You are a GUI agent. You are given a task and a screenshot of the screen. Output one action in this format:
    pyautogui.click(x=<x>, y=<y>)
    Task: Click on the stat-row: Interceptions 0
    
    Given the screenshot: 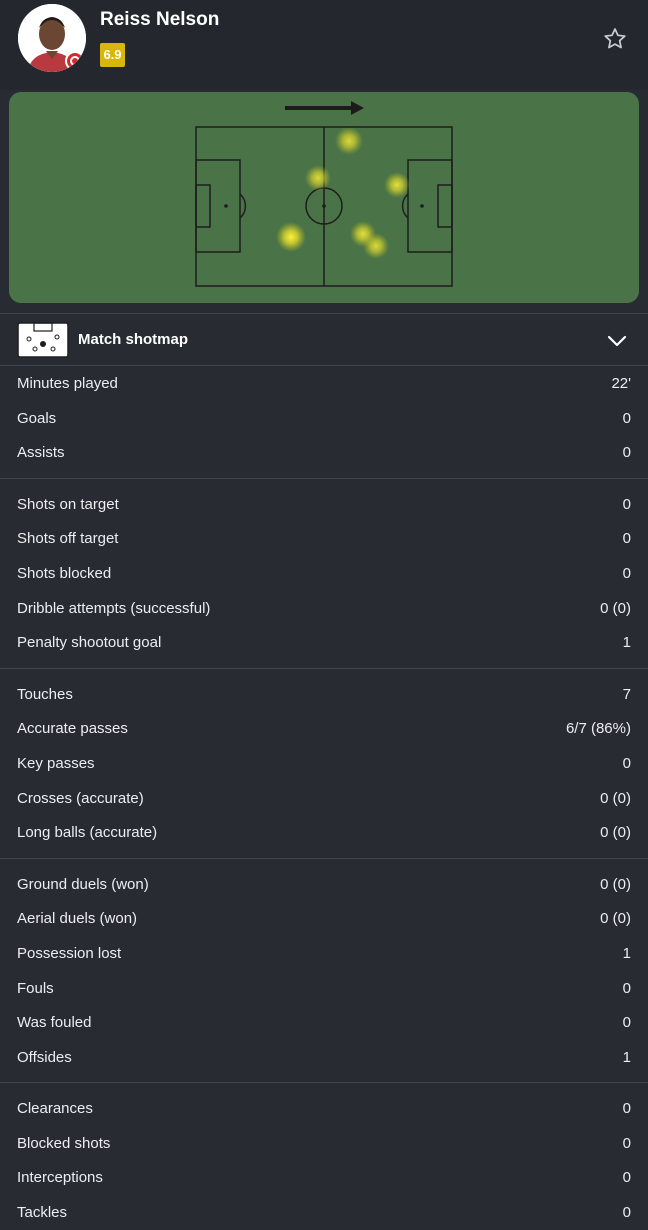 What is the action you would take?
    pyautogui.click(x=324, y=1177)
    